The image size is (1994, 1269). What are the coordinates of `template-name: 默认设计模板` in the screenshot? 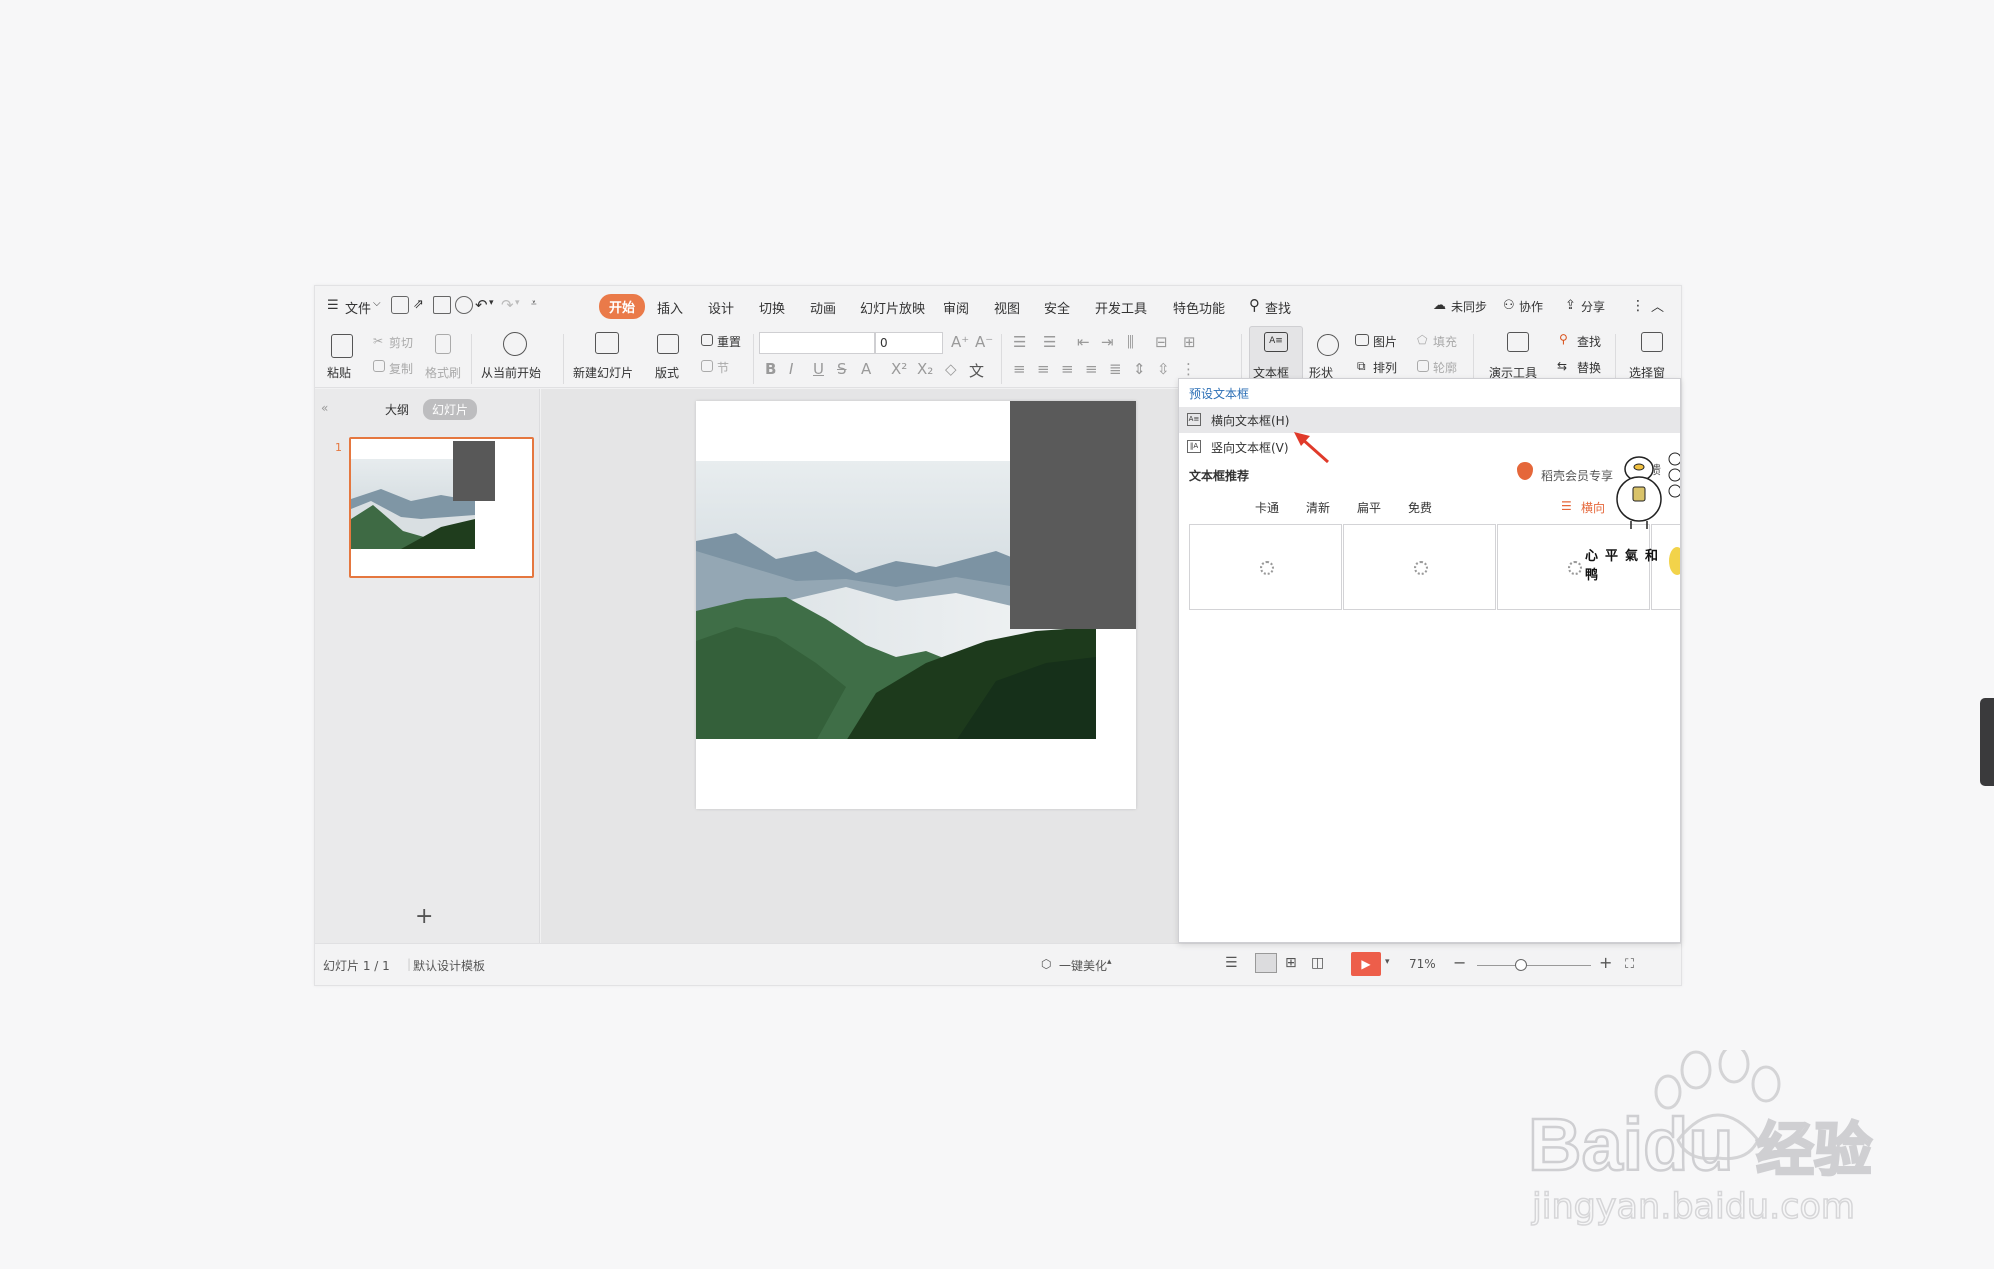 It's located at (449, 965).